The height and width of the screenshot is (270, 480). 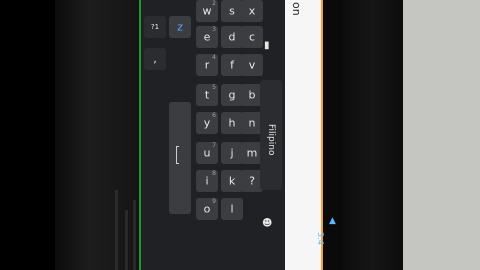 I want to click on language-key: Filipino, so click(x=271, y=135).